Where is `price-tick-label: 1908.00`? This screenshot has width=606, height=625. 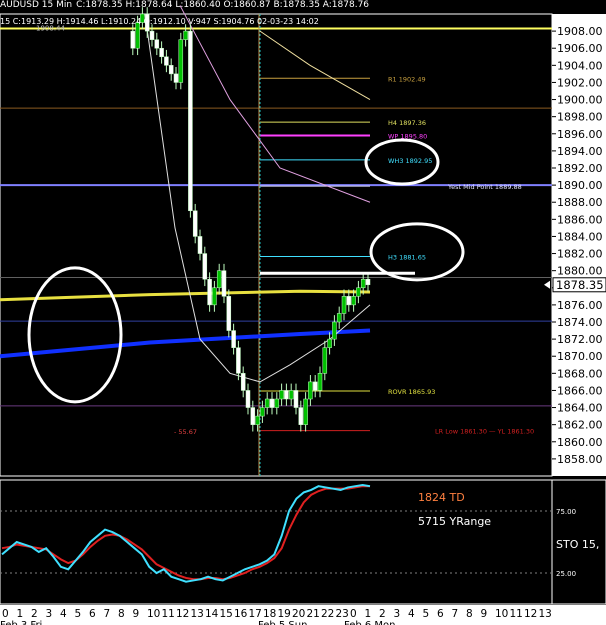
price-tick-label: 1908.00 is located at coordinates (580, 31).